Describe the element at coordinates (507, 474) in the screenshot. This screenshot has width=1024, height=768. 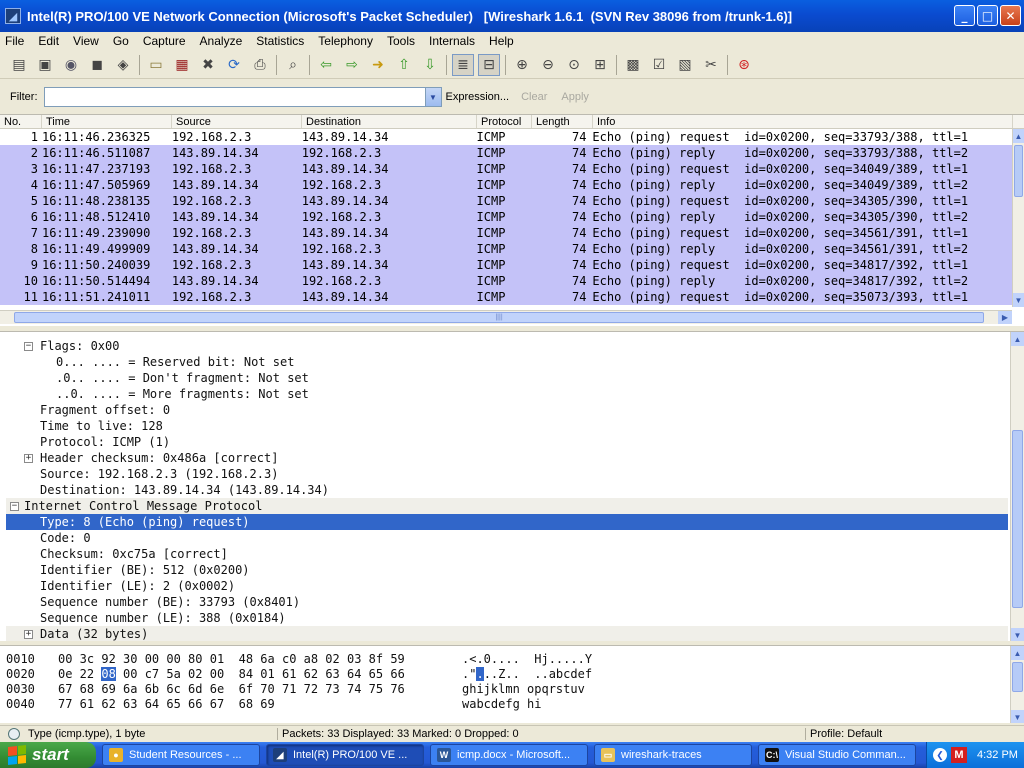
I see `detail-row: Source: 192.168.2.3 (192.168.2.3)` at that location.